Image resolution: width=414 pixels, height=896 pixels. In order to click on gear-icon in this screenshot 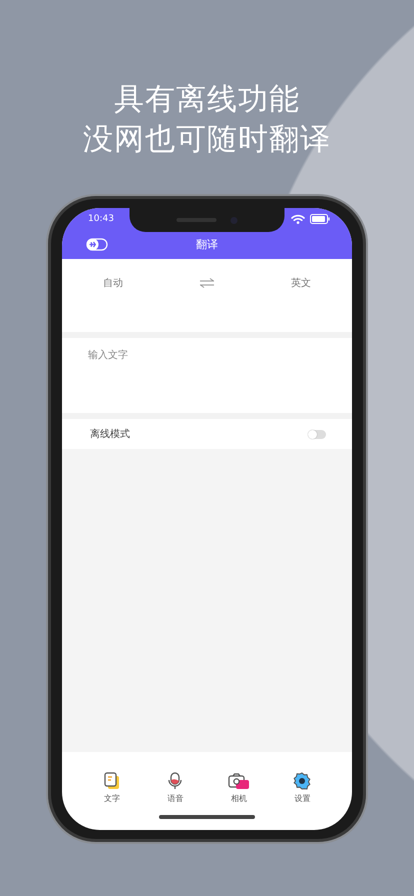, I will do `click(302, 781)`.